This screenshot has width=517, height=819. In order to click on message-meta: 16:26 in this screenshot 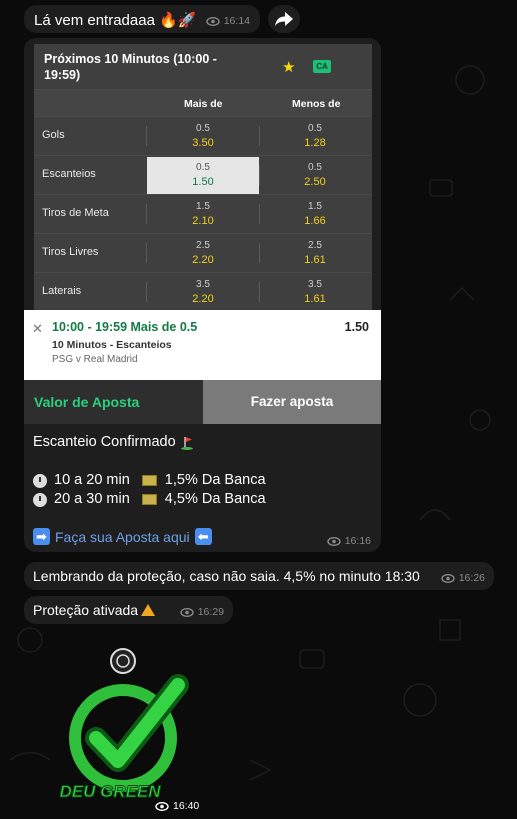, I will do `click(463, 578)`.